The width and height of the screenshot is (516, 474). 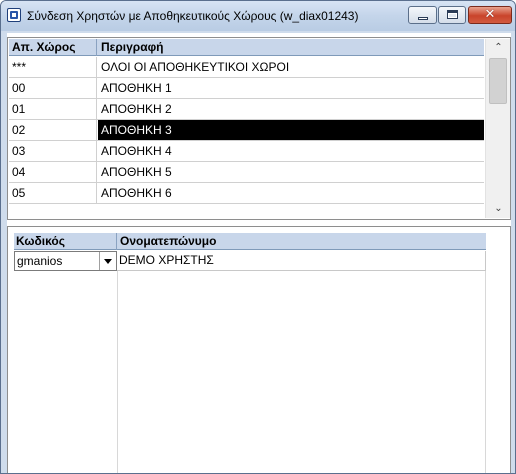 What do you see at coordinates (302, 261) in the screenshot?
I see `full-name-cell: DEMO ΧΡΗΣΤΗΣ` at bounding box center [302, 261].